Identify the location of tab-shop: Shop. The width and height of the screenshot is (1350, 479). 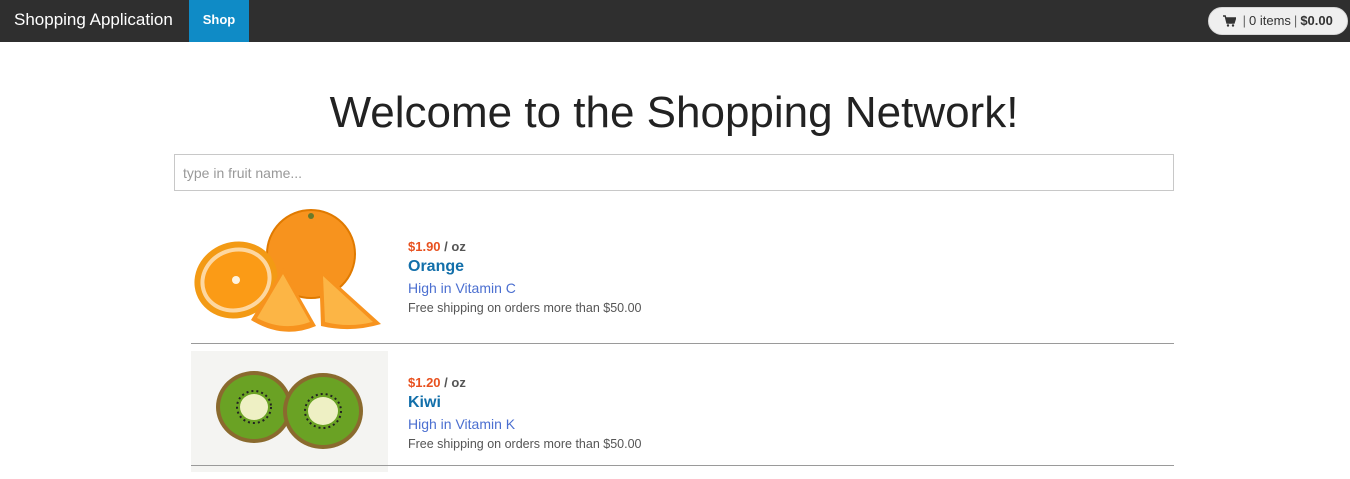
(219, 21).